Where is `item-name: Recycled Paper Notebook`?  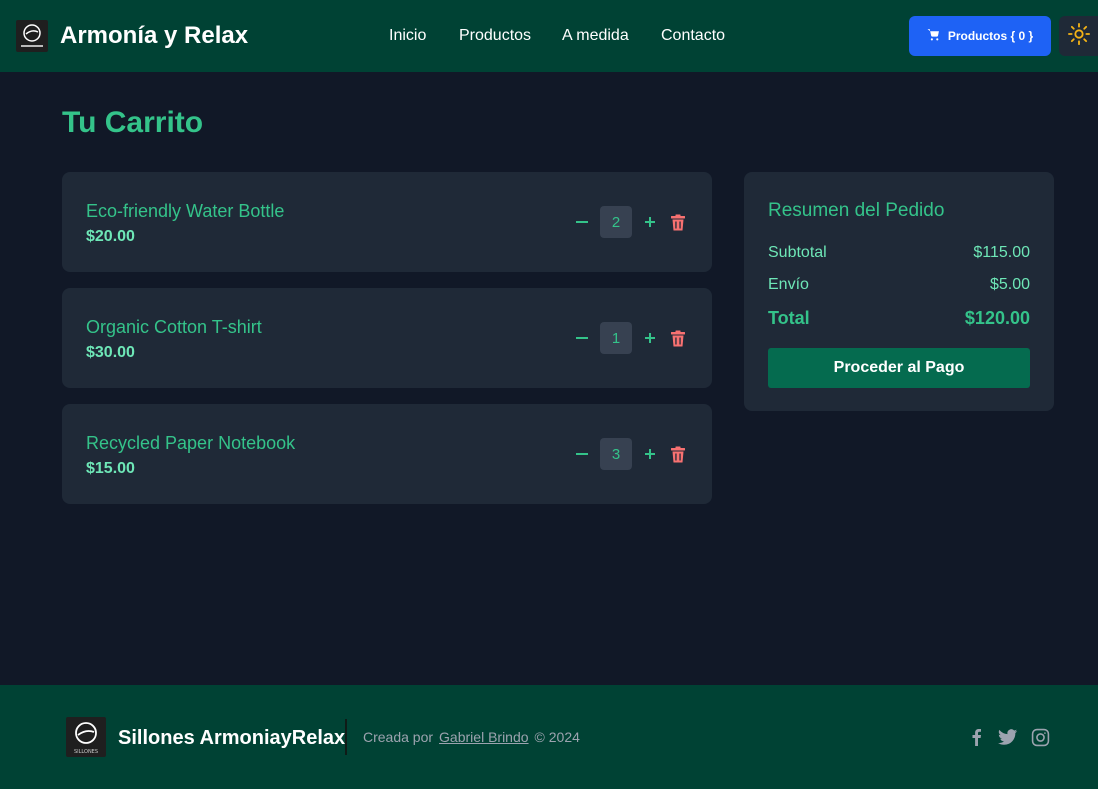
item-name: Recycled Paper Notebook is located at coordinates (191, 443).